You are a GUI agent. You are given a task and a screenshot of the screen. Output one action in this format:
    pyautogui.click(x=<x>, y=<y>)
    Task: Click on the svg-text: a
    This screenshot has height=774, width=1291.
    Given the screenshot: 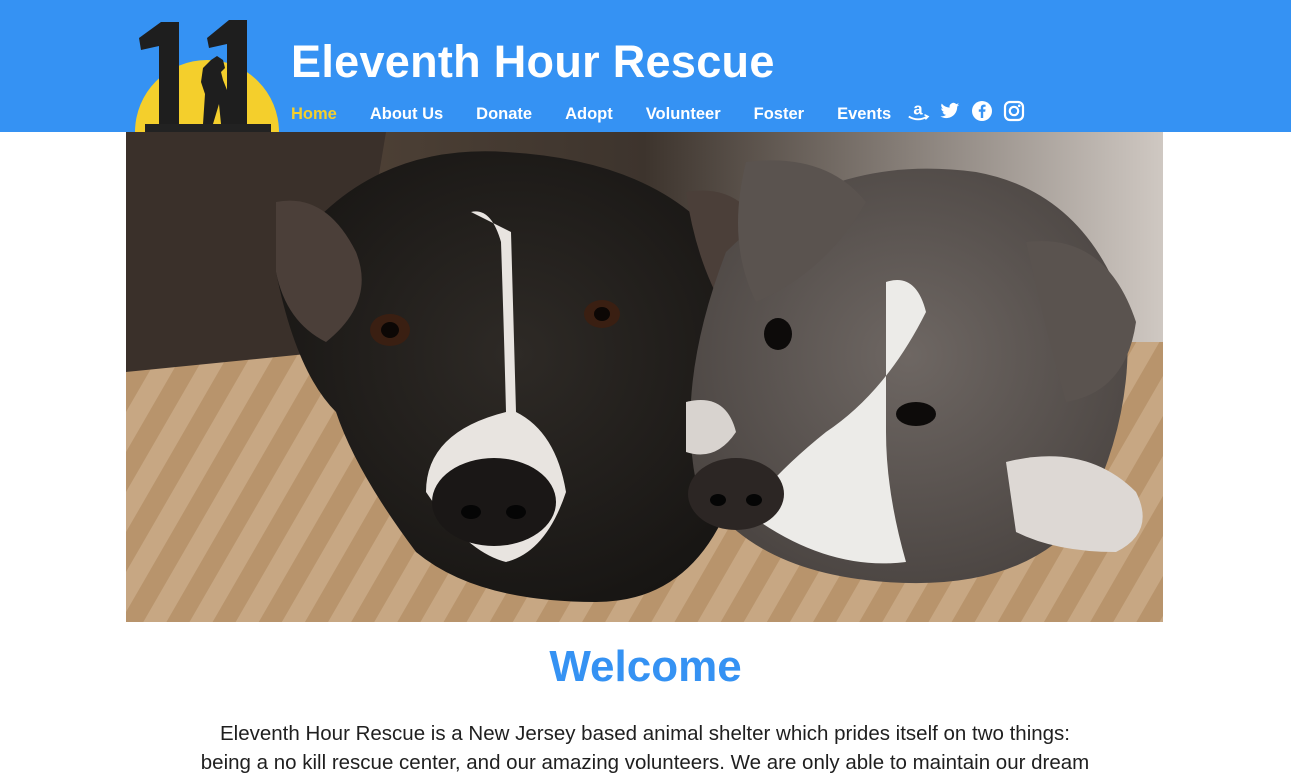 What is the action you would take?
    pyautogui.click(x=918, y=109)
    